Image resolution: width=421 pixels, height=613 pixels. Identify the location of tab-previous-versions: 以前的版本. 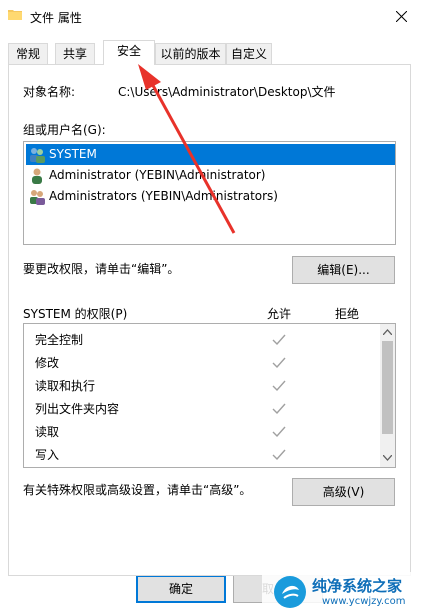
(190, 53).